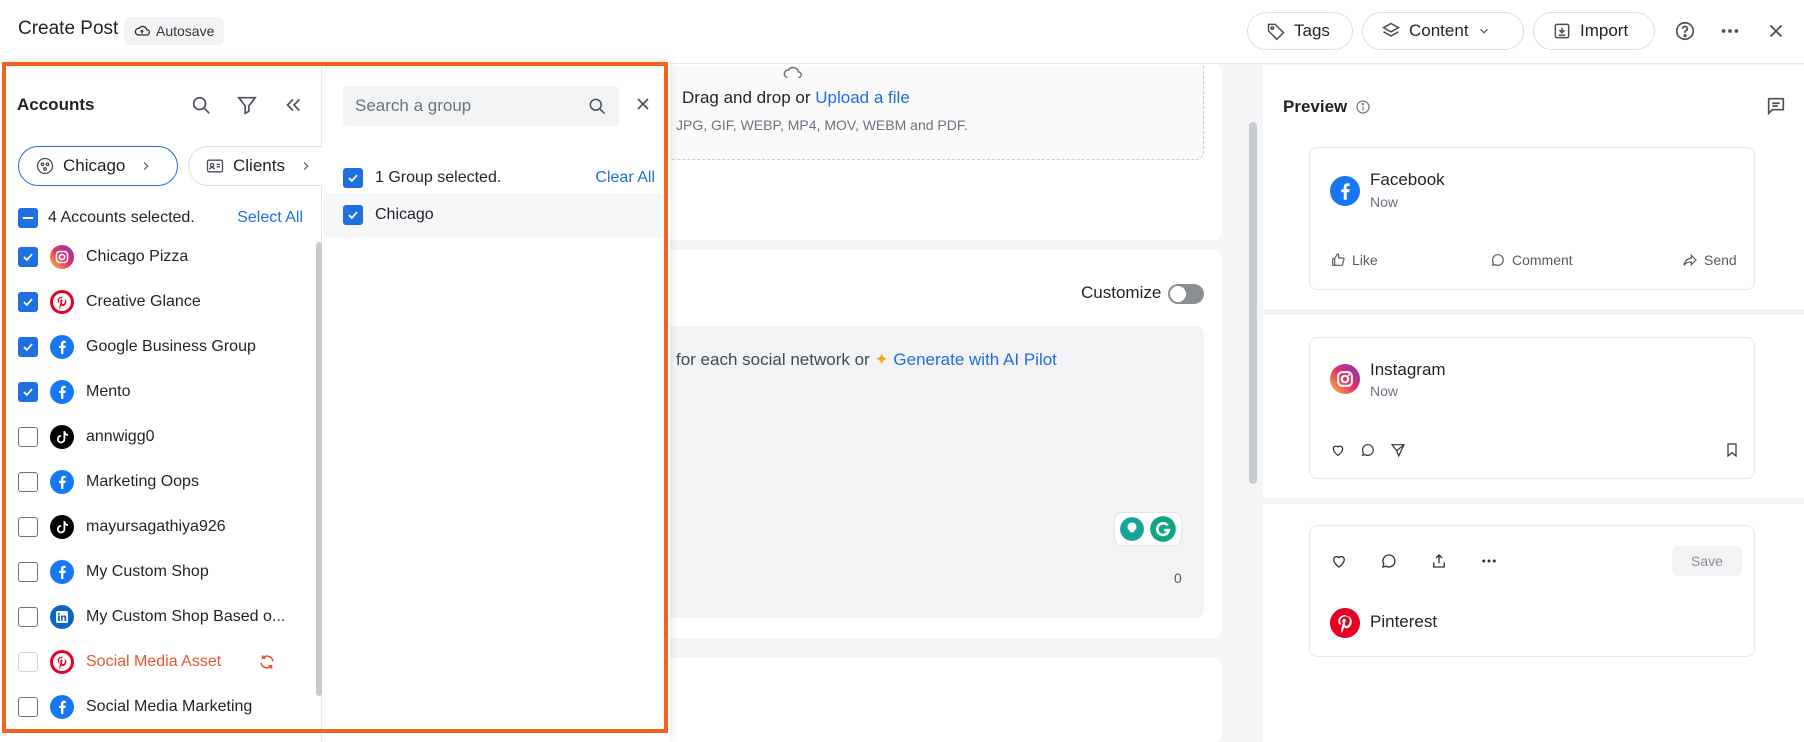 The image size is (1804, 742). Describe the element at coordinates (1498, 260) in the screenshot. I see `comment-icon` at that location.